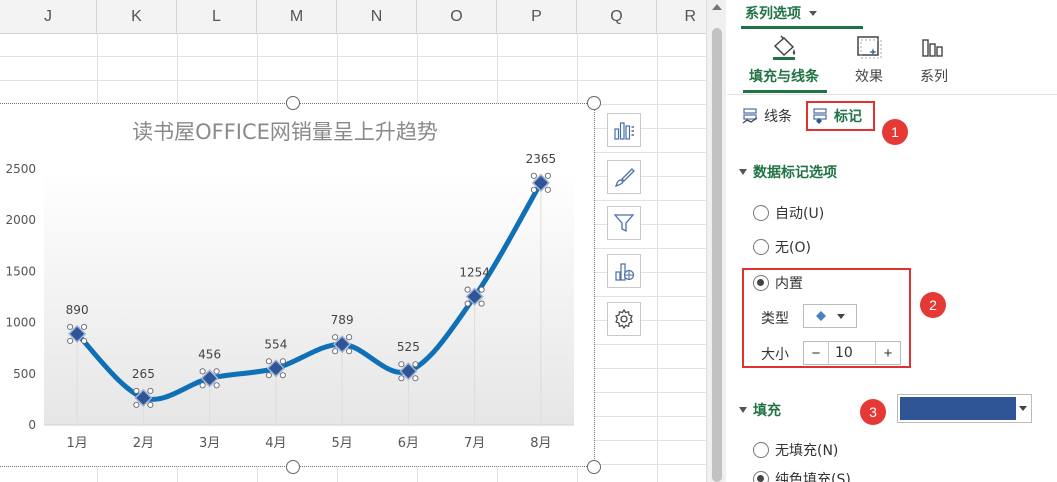 The width and height of the screenshot is (1057, 482). Describe the element at coordinates (795, 173) in the screenshot. I see `section-marker-options-label: 数据标记选项` at that location.